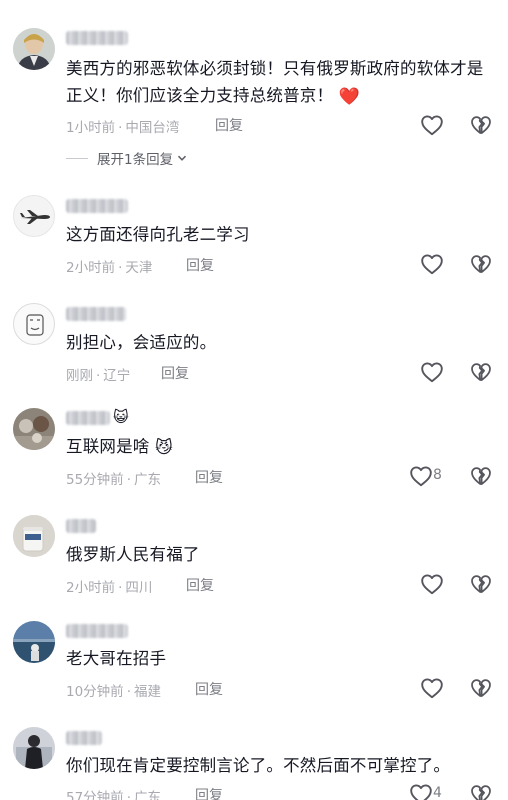 The width and height of the screenshot is (508, 800). I want to click on comment-meta: 1小时前 · 中国台湾, so click(123, 128).